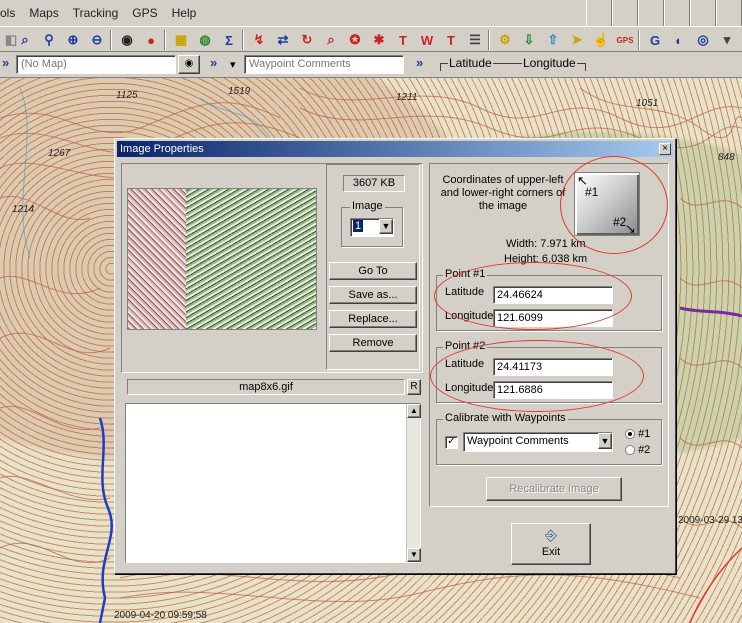 The image size is (742, 623). What do you see at coordinates (372, 227) in the screenshot?
I see `image-number-select: 1 ▼` at bounding box center [372, 227].